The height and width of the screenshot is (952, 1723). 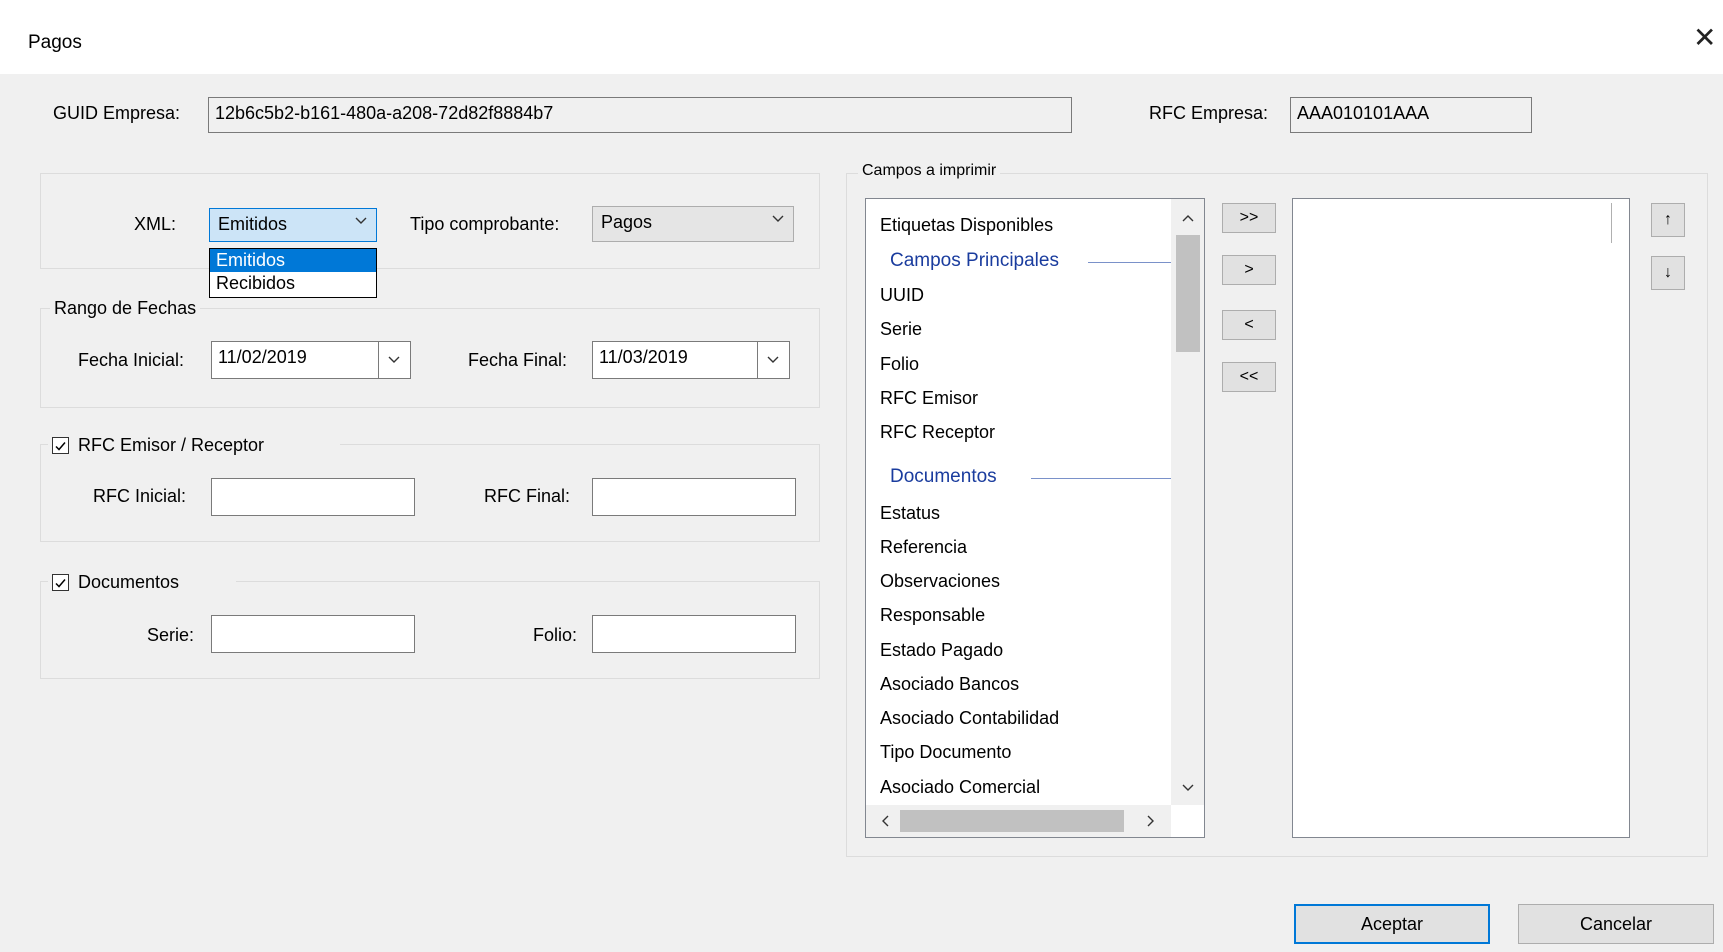 What do you see at coordinates (313, 634) in the screenshot?
I see `serie-input` at bounding box center [313, 634].